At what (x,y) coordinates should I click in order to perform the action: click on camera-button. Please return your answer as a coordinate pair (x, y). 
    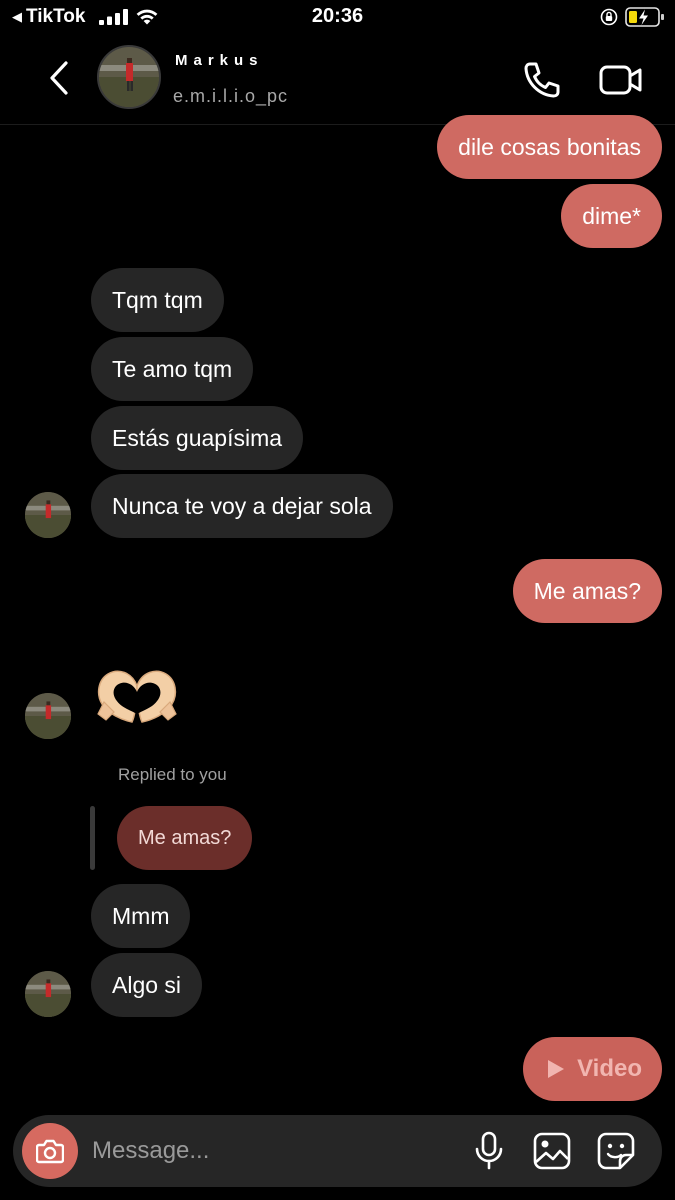
    Looking at the image, I should click on (50, 1151).